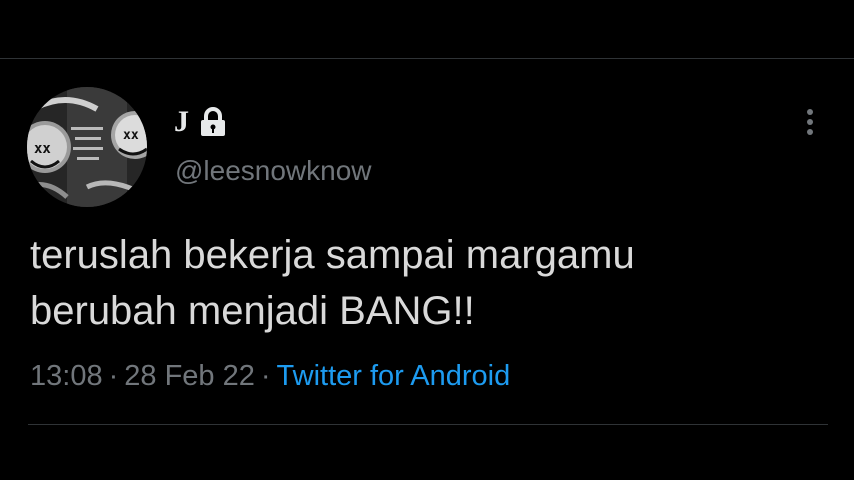 Image resolution: width=854 pixels, height=480 pixels. I want to click on more-vertical-icon, so click(810, 122).